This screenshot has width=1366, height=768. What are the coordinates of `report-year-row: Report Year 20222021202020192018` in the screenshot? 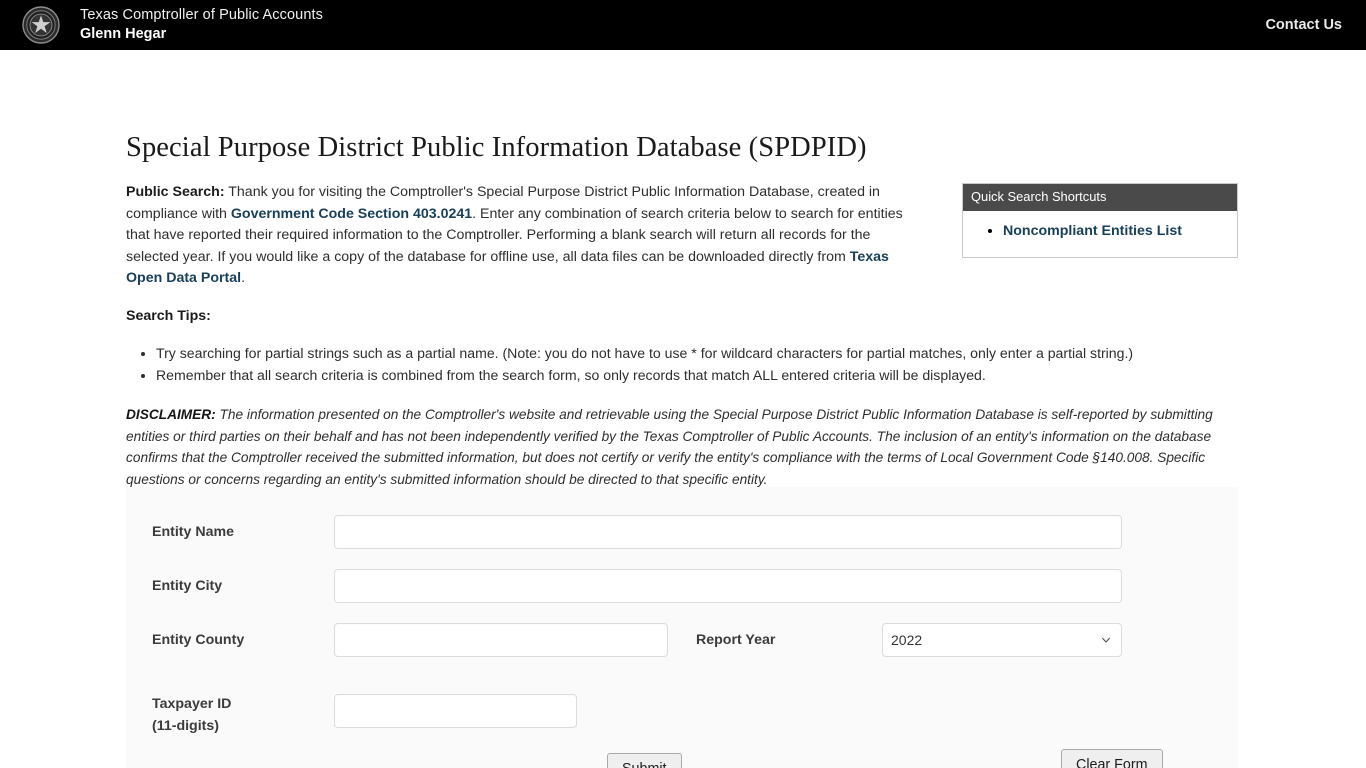 It's located at (909, 640).